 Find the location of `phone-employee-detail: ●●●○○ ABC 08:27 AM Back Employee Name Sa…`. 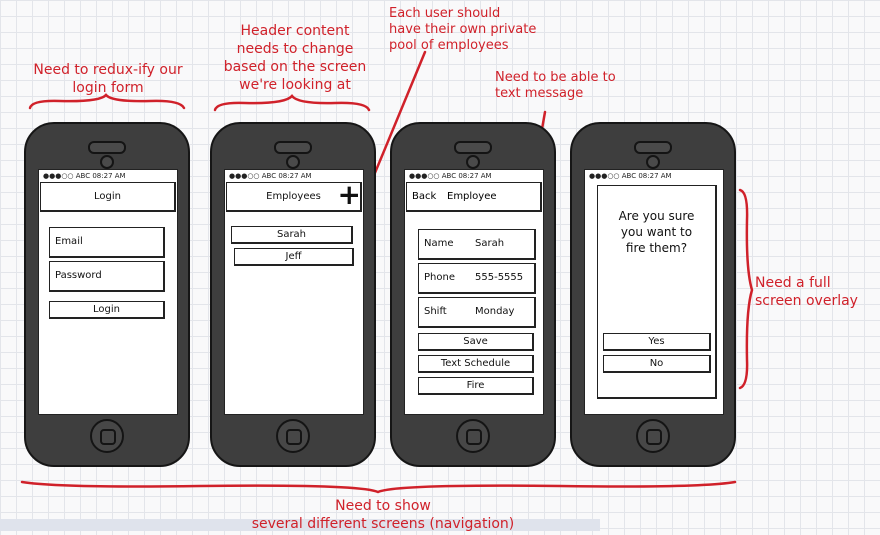

phone-employee-detail: ●●●○○ ABC 08:27 AM Back Employee Name Sa… is located at coordinates (473, 294).